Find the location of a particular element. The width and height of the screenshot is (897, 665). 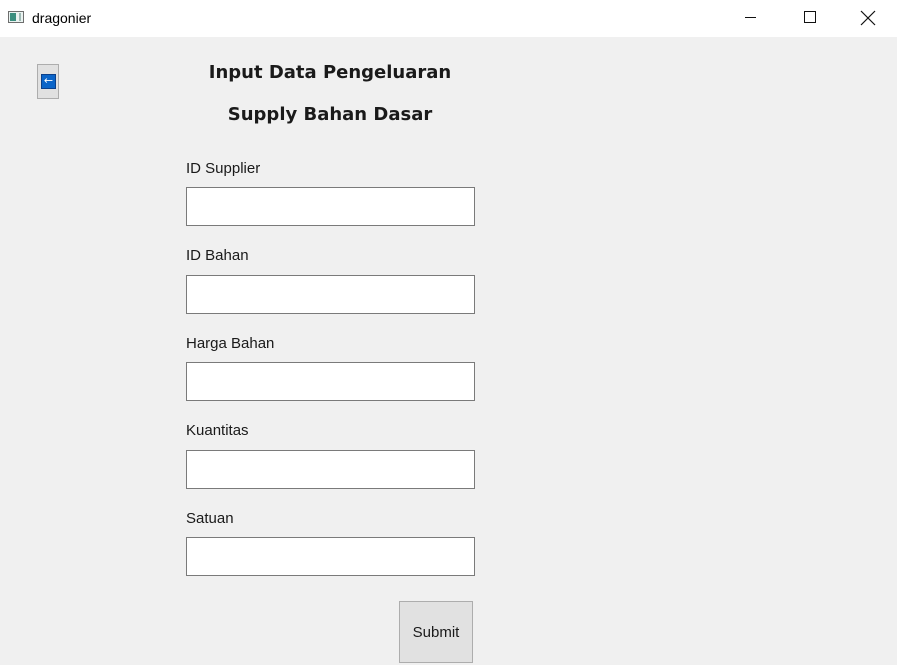

close-icon is located at coordinates (868, 18).